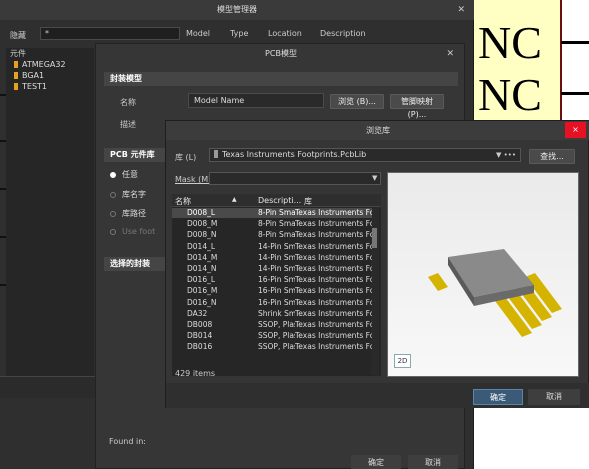 This screenshot has width=589, height=469. I want to click on section-pcb-library: PCB 元件库, so click(135, 155).